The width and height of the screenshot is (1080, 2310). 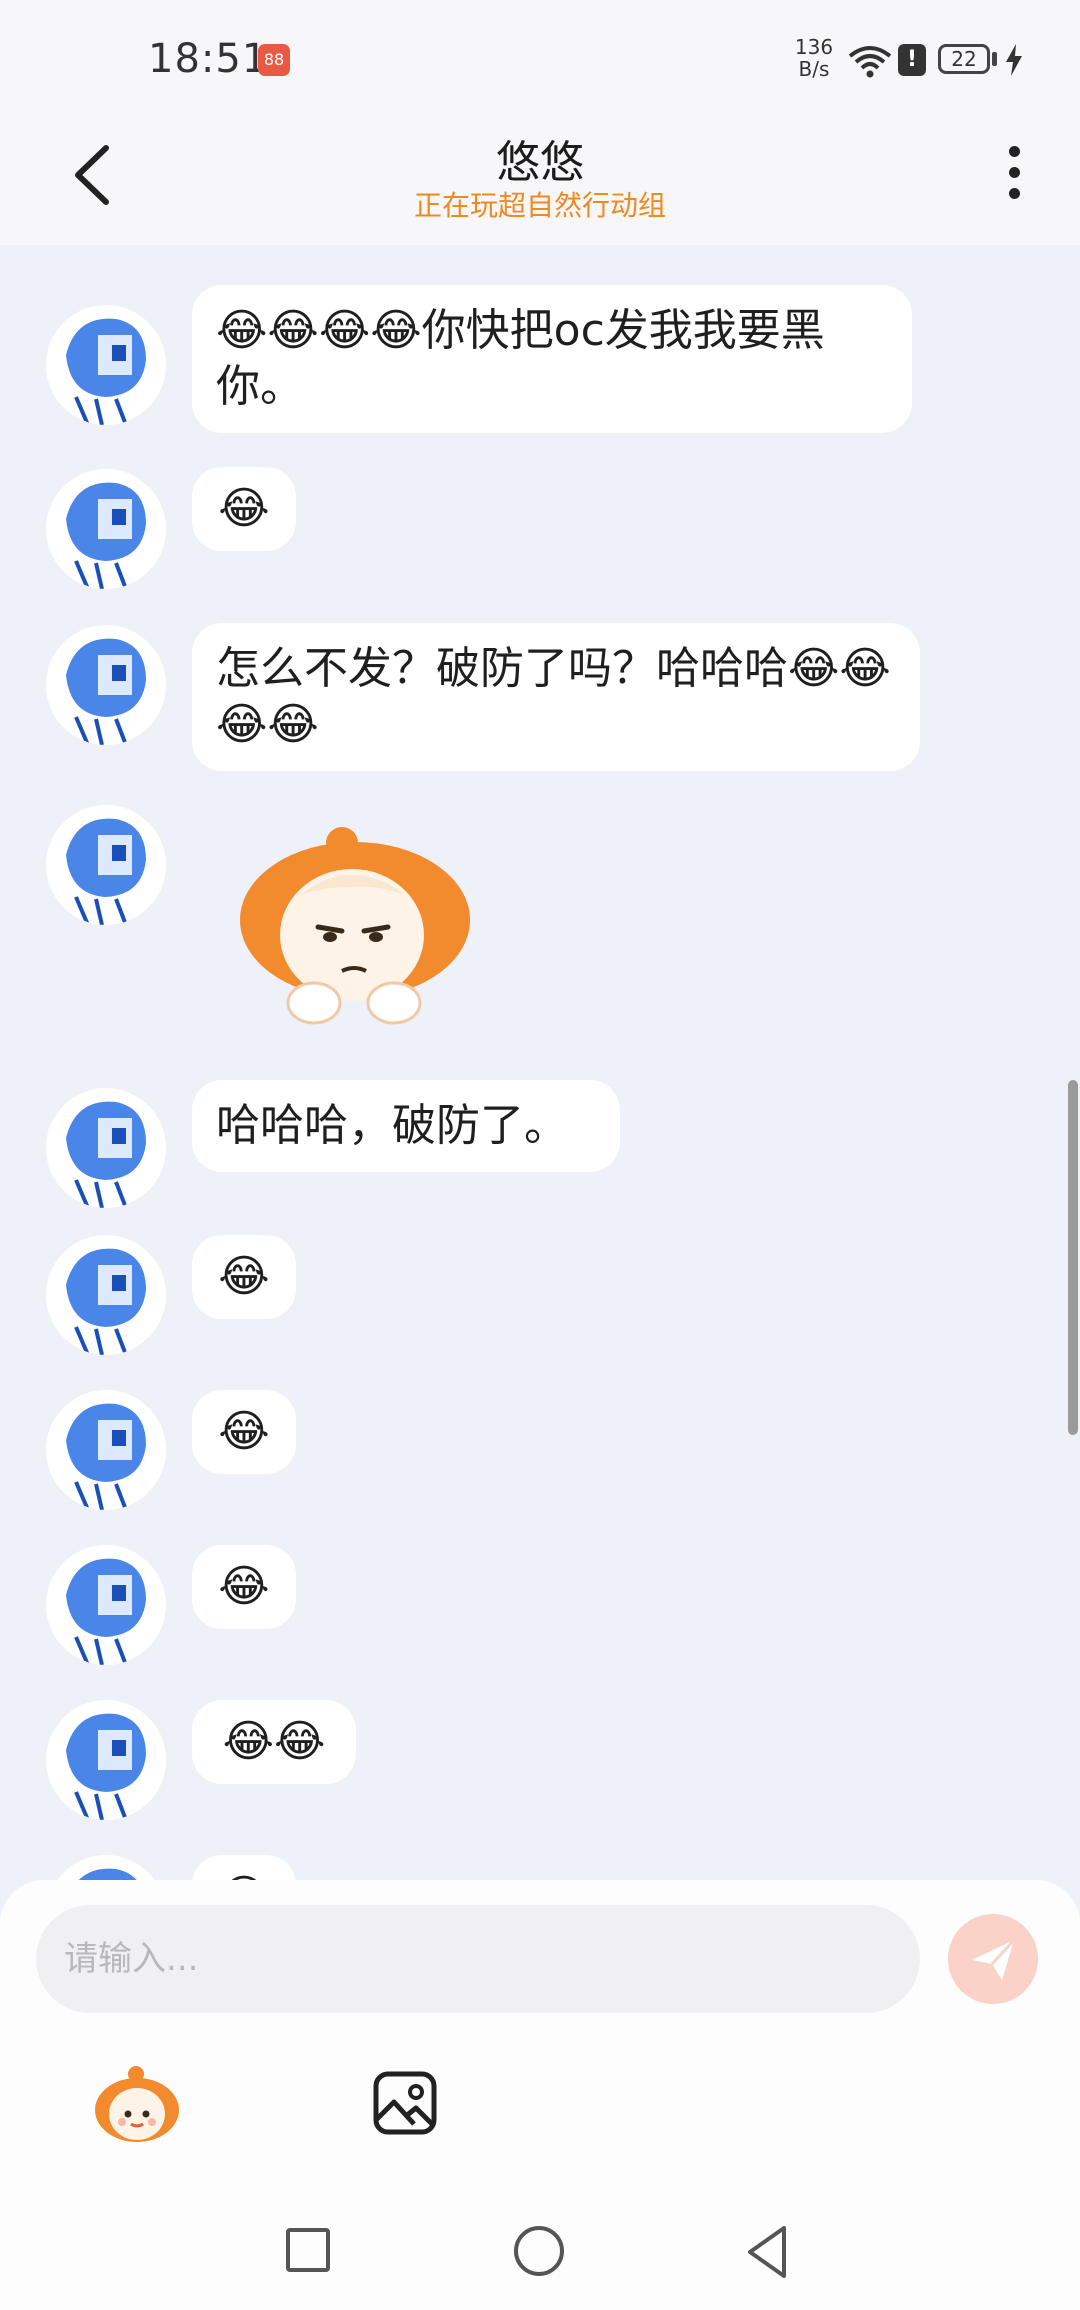 I want to click on network-speed: 136 B/s, so click(x=814, y=58).